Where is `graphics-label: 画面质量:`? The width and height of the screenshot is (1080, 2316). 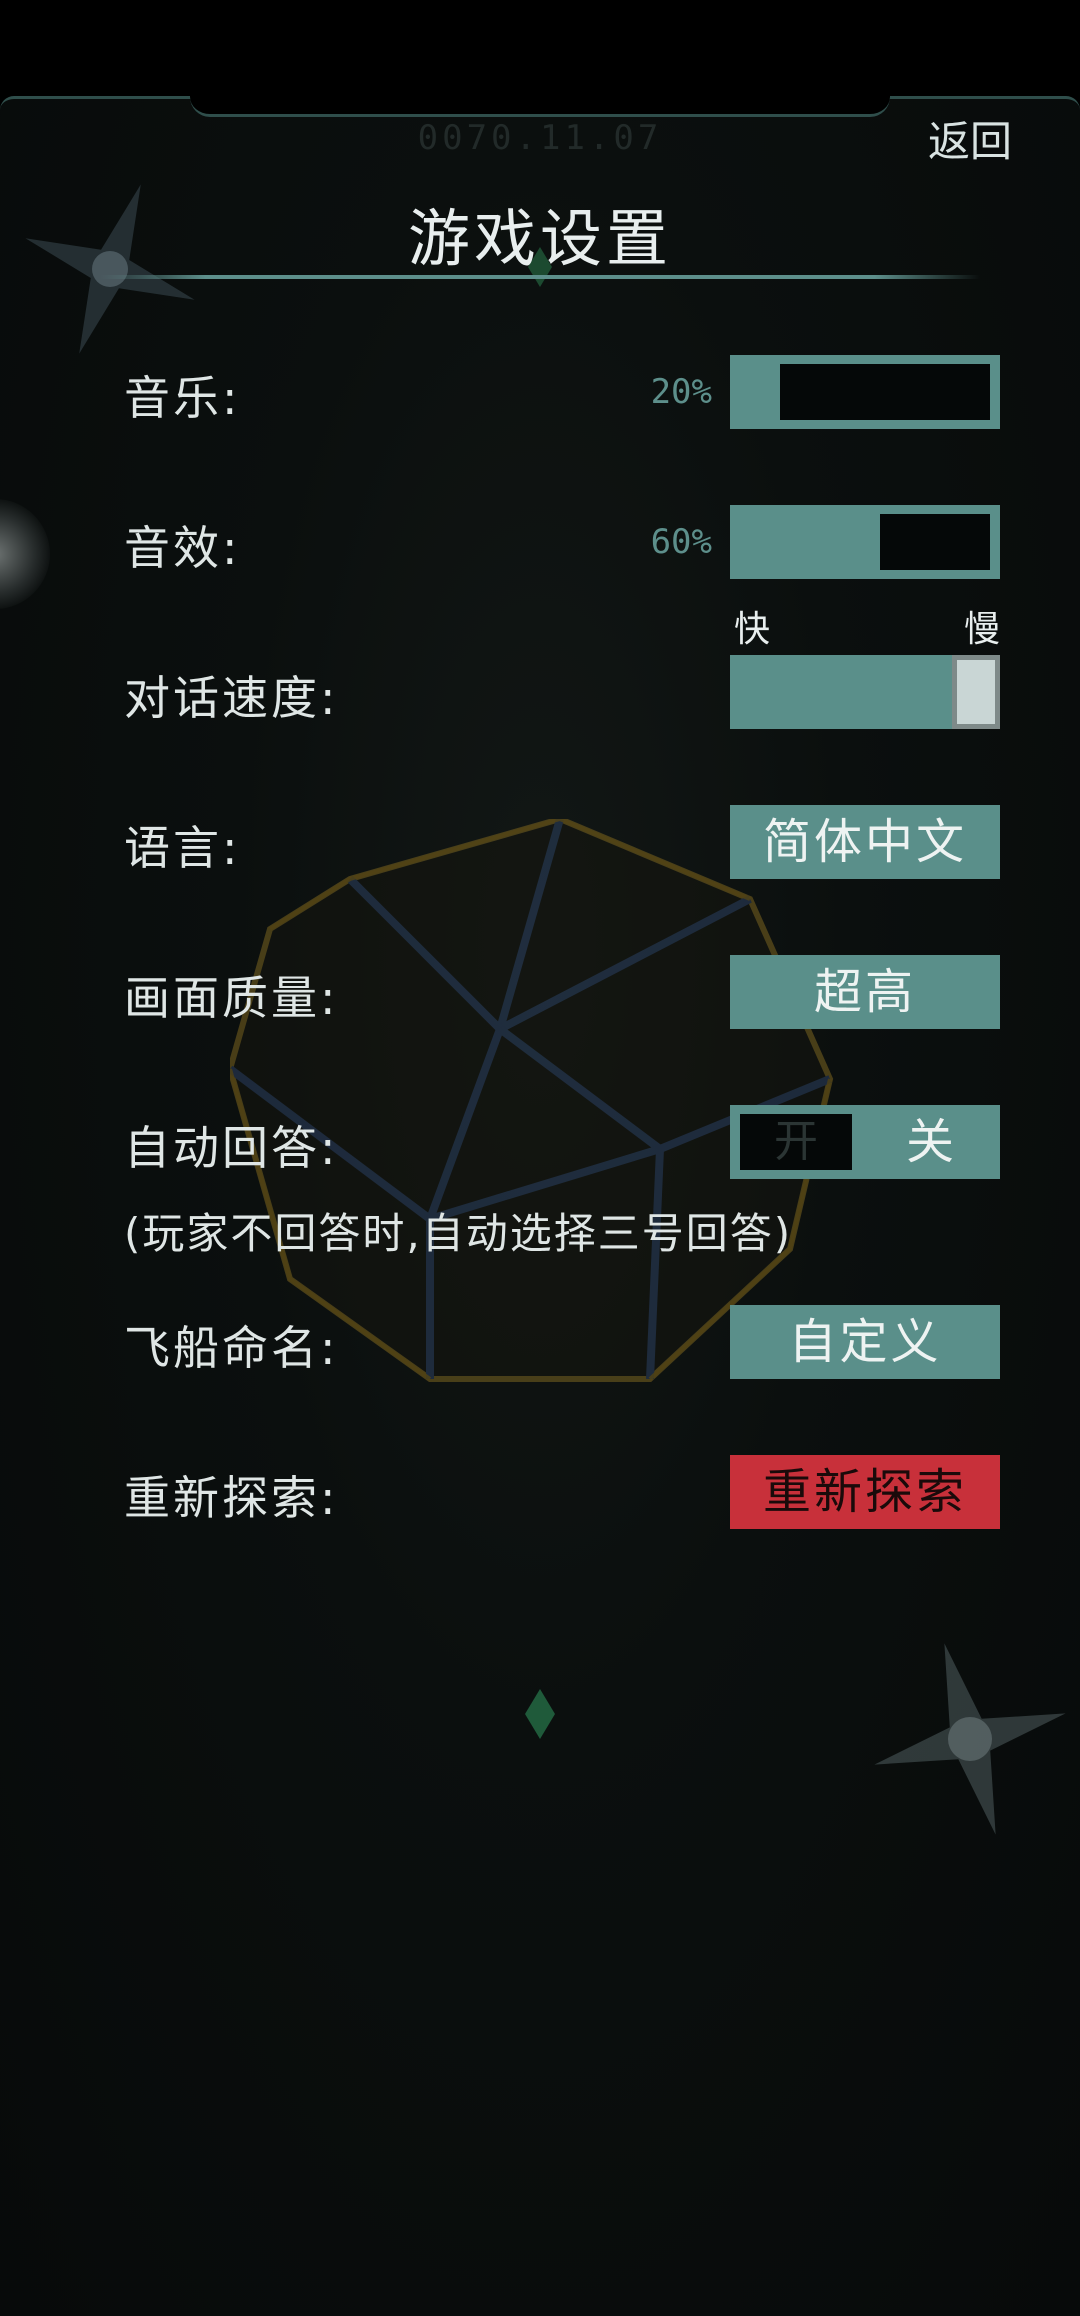 graphics-label: 画面质量: is located at coordinates (231, 998).